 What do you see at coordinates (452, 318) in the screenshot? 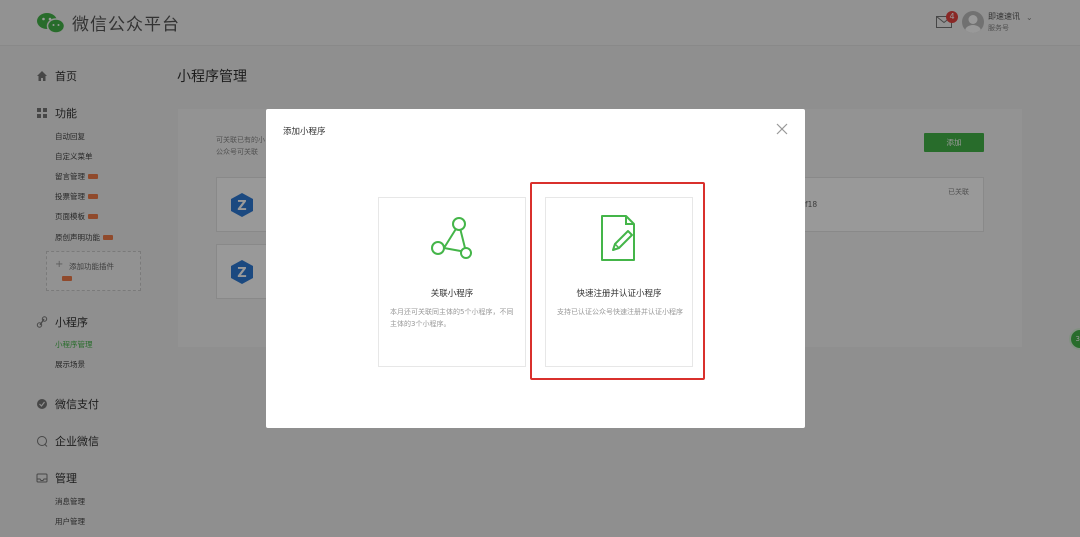
I see `option-description: 本月还可关联同主体的5个小程序，不同主体的3个小程序。` at bounding box center [452, 318].